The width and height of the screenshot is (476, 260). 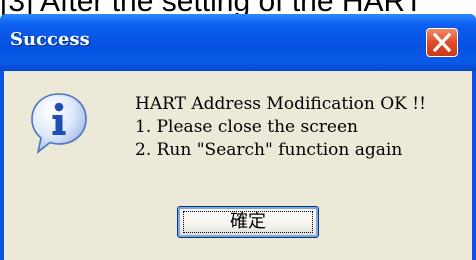 What do you see at coordinates (246, 127) in the screenshot?
I see `message-line-2: 1. Please close the screen` at bounding box center [246, 127].